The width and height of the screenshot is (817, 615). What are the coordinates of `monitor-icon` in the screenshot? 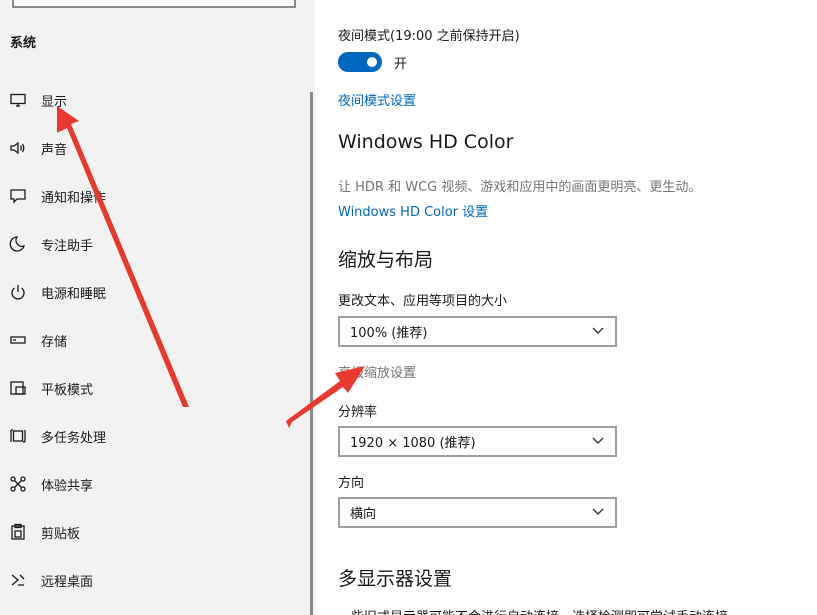 It's located at (18, 100).